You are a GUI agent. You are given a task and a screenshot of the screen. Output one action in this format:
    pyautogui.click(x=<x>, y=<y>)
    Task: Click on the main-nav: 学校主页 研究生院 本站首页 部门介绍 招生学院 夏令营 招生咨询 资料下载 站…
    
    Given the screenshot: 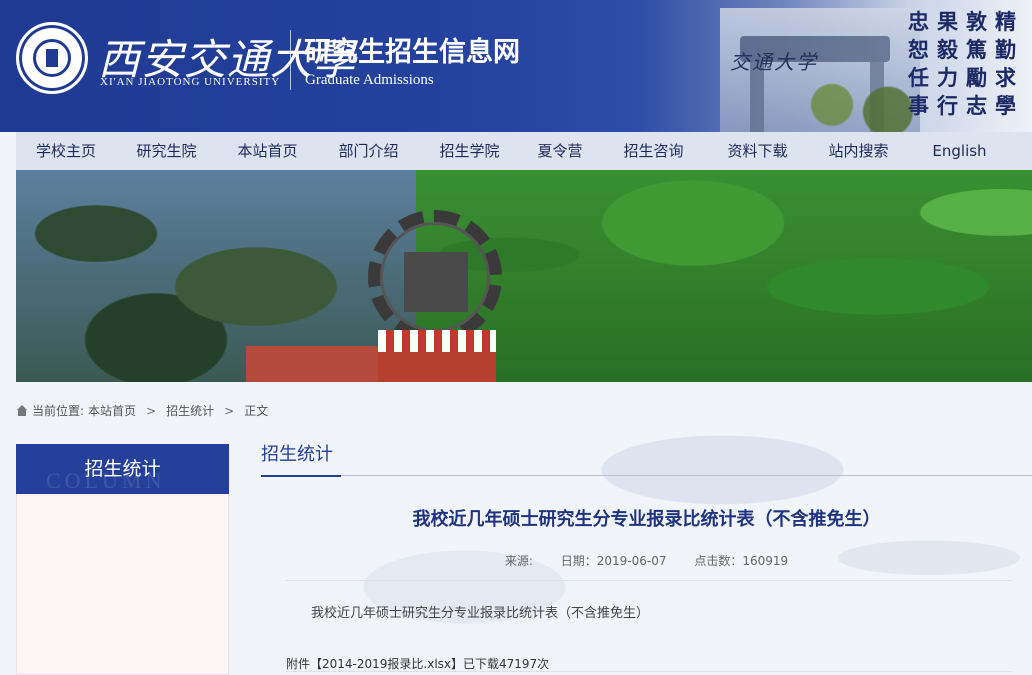 What is the action you would take?
    pyautogui.click(x=524, y=151)
    